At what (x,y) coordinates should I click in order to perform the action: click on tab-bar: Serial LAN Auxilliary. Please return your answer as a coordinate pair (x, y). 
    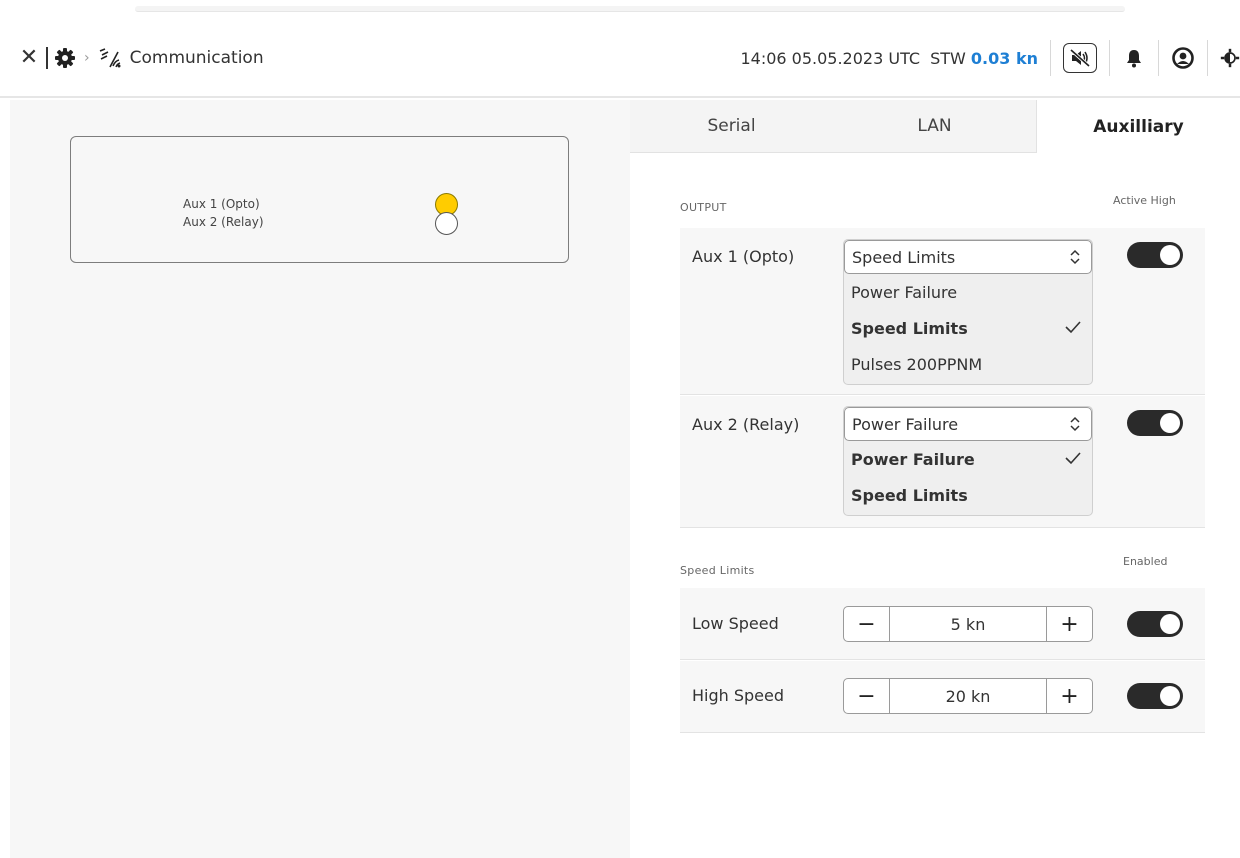
    Looking at the image, I should click on (935, 126).